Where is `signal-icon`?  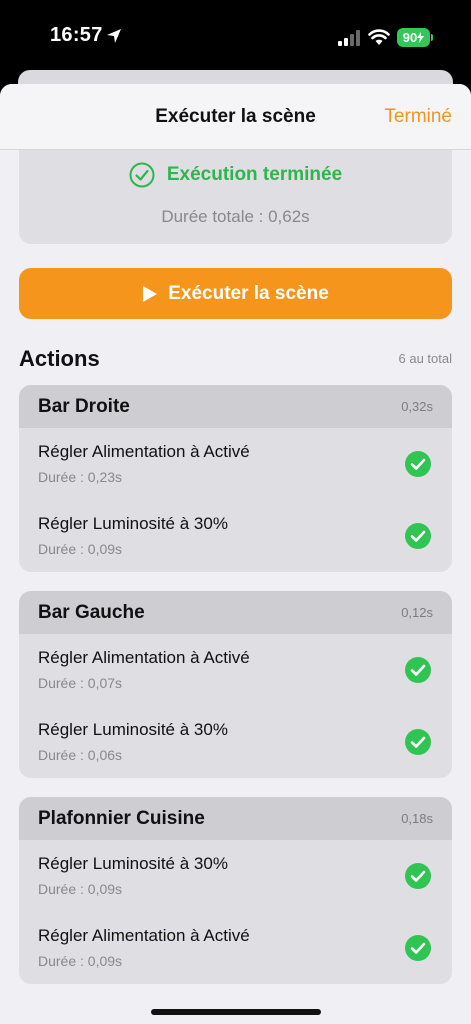 signal-icon is located at coordinates (349, 38).